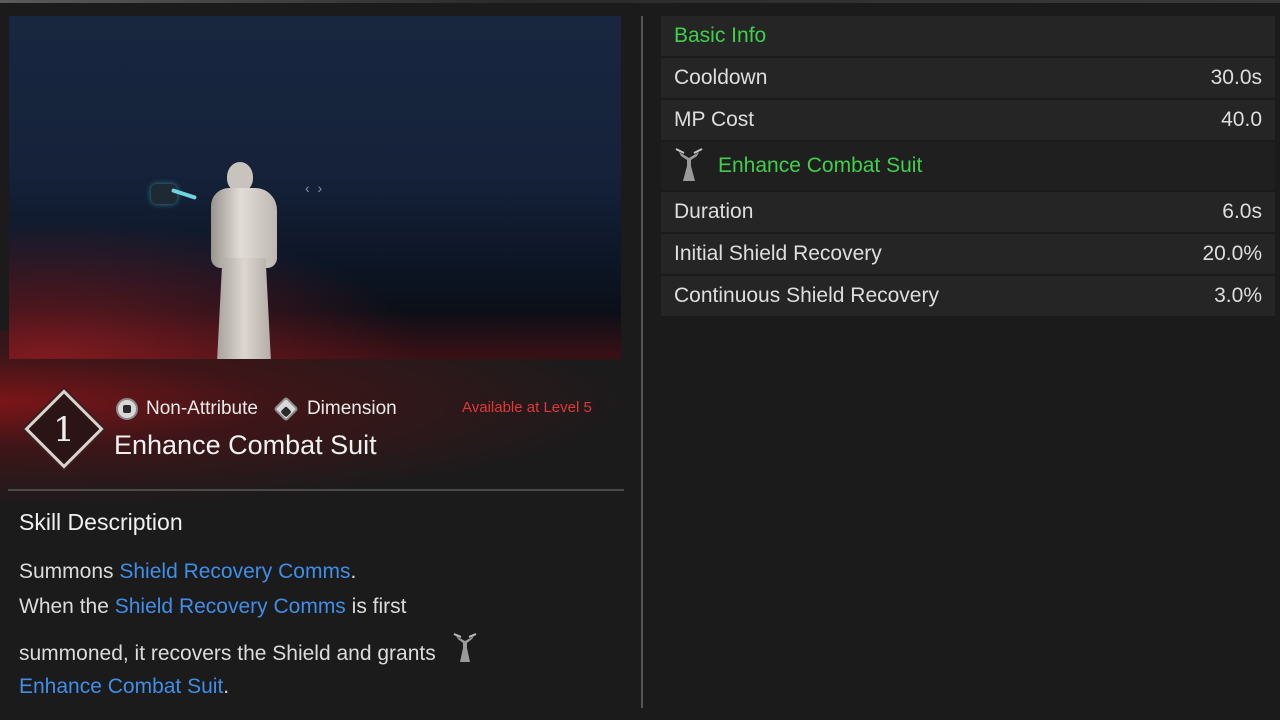  Describe the element at coordinates (202, 408) in the screenshot. I see `attribute-label: Non-Attribute` at that location.